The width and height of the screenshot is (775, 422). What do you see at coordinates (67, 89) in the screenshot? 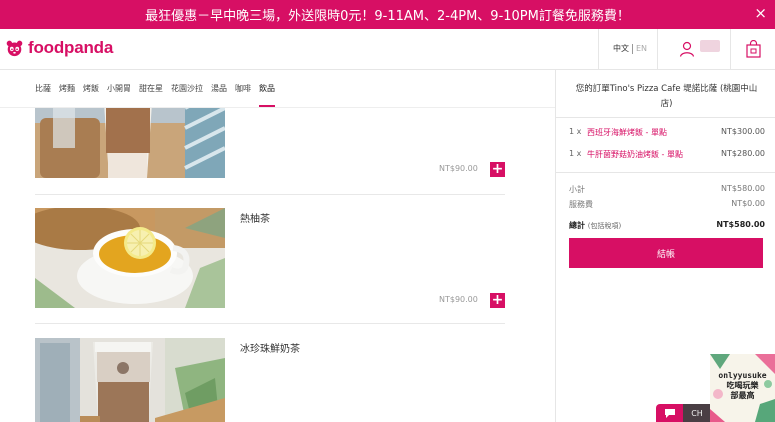
I see `category-tab: 烤麵` at bounding box center [67, 89].